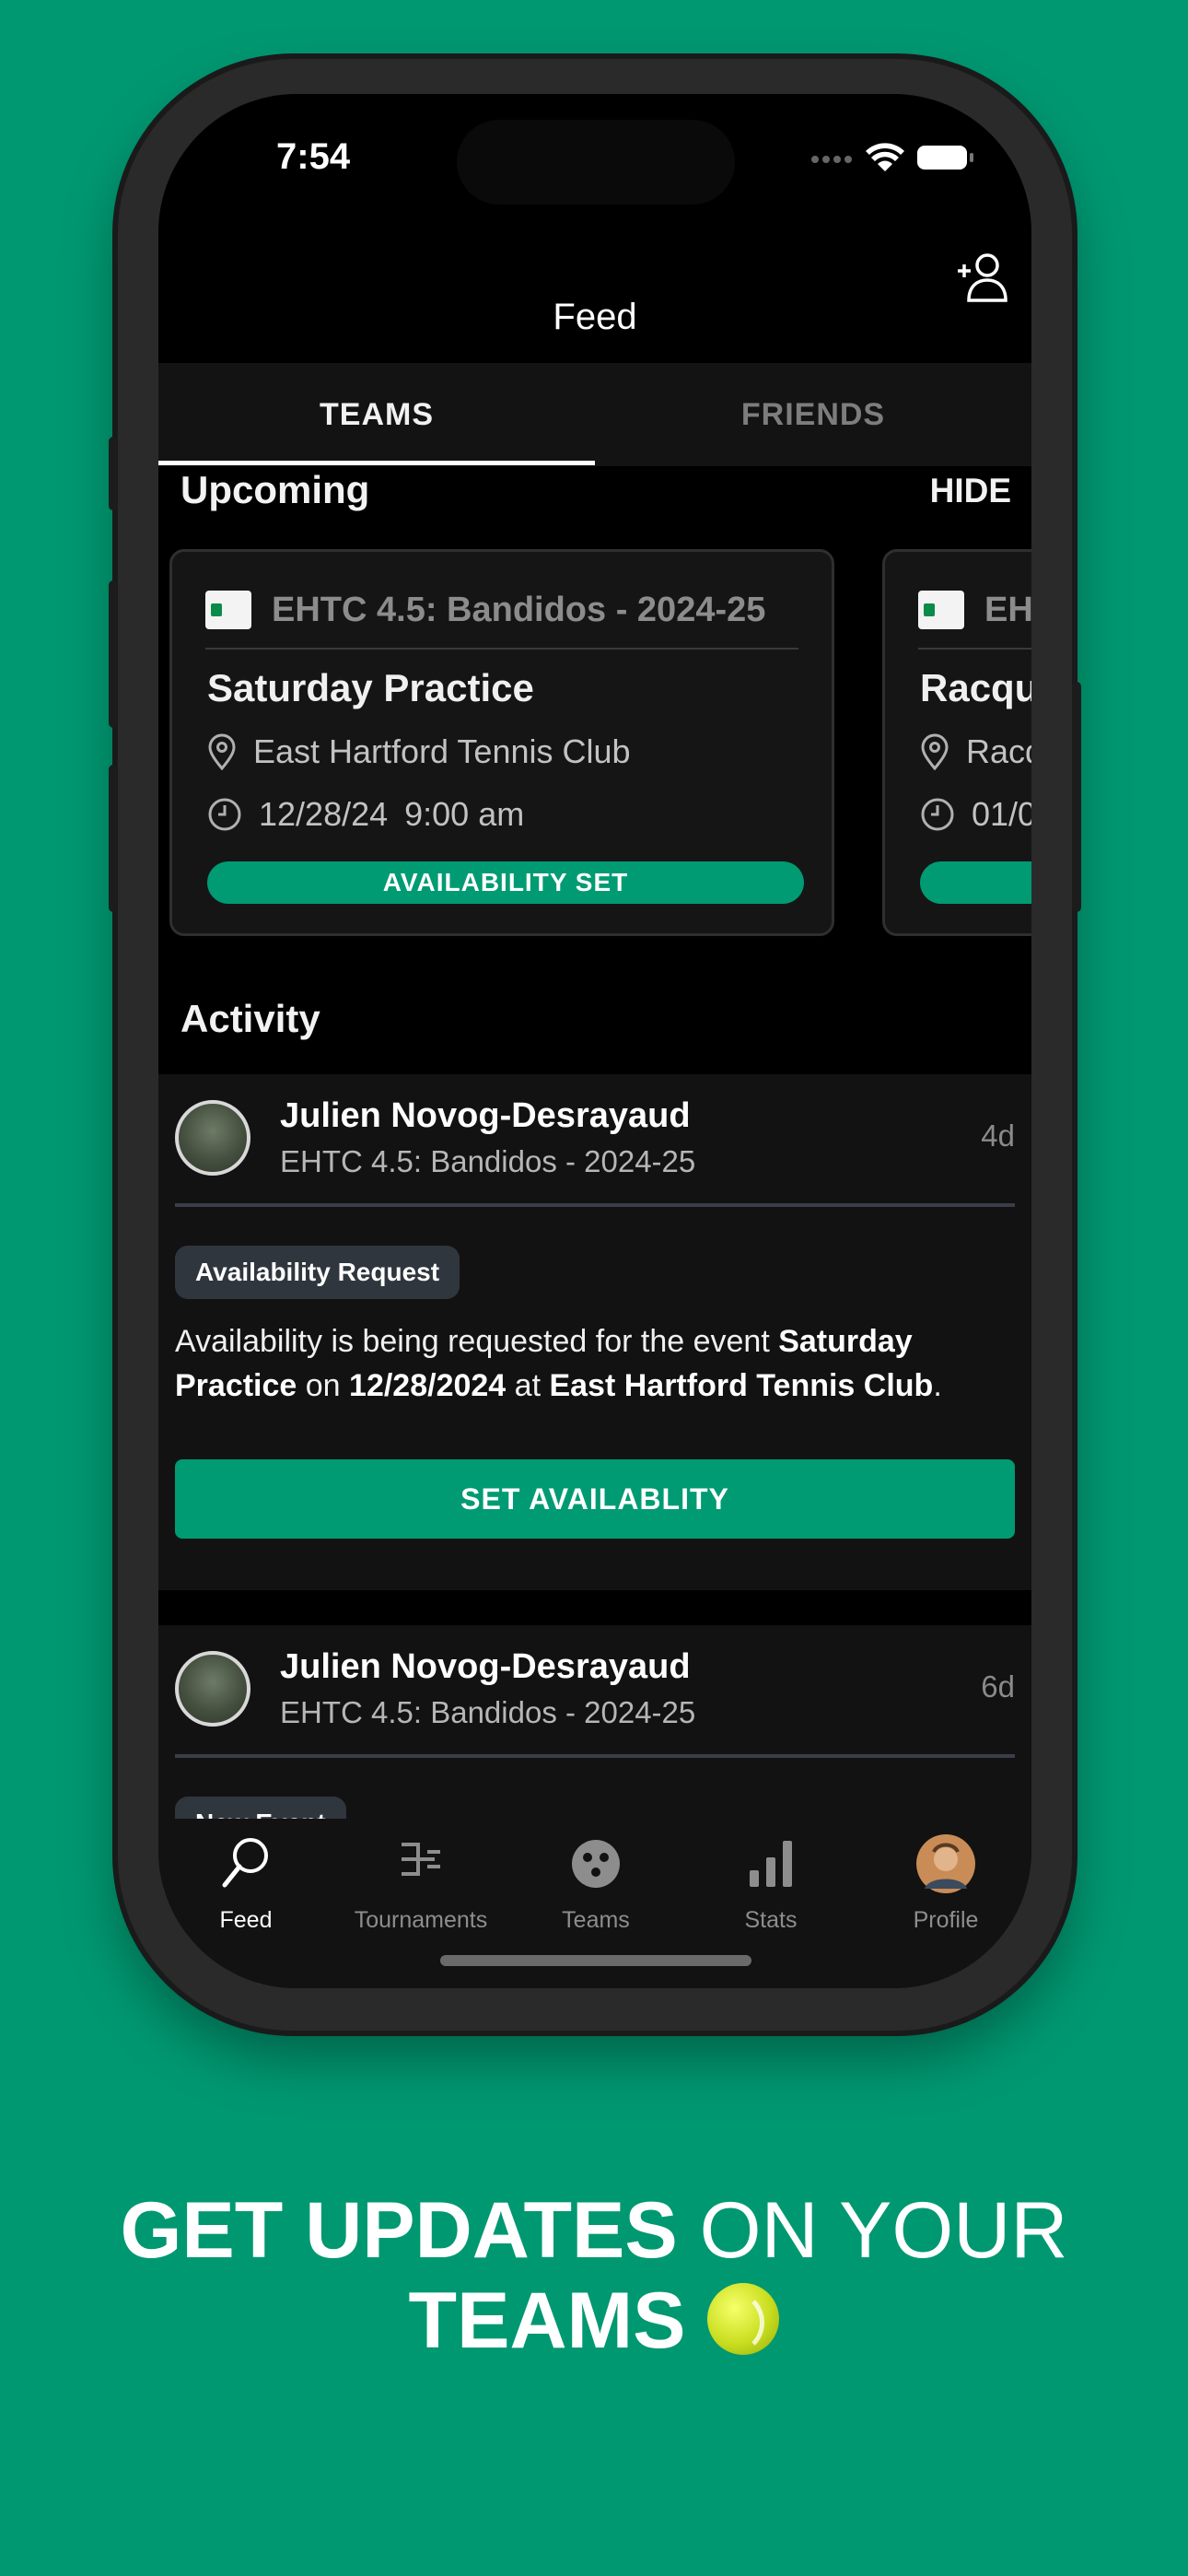 This screenshot has height=2576, width=1188. What do you see at coordinates (595, 1499) in the screenshot?
I see `set-availability-button: SET AVAILABLITY` at bounding box center [595, 1499].